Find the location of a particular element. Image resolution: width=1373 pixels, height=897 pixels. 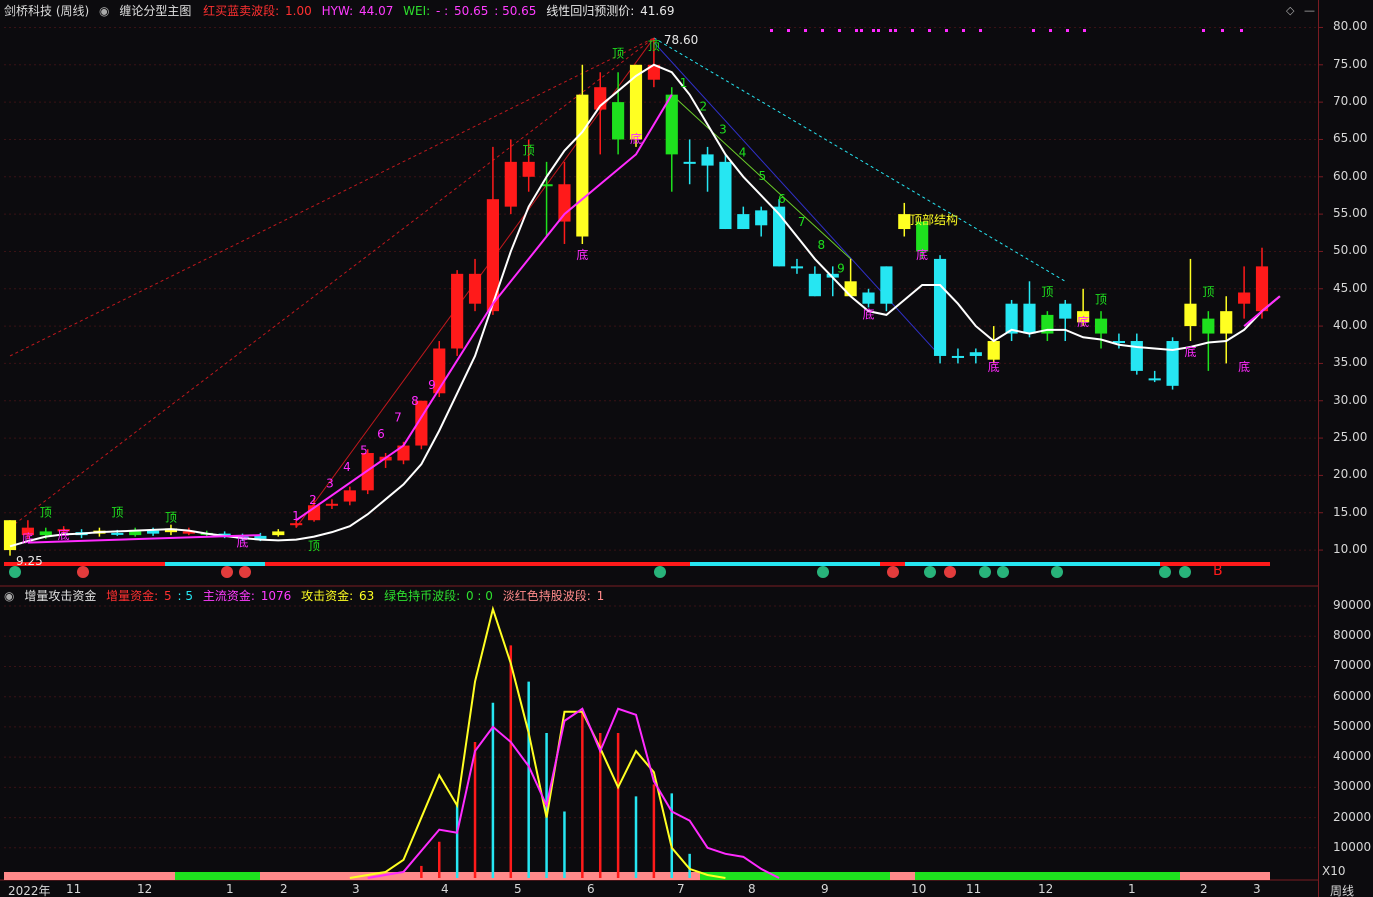

stock-name: 剑桥科技 (周线) is located at coordinates (46, 11).